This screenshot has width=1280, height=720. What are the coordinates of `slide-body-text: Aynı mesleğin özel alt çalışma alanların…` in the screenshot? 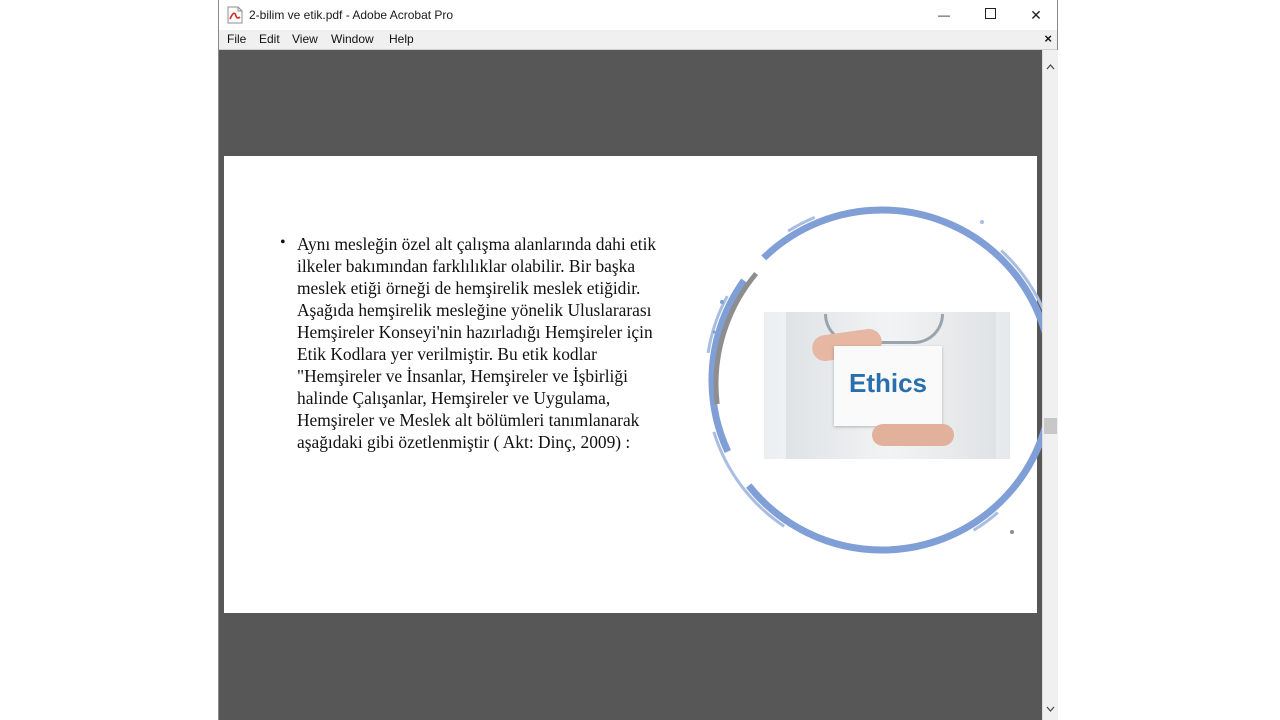 It's located at (477, 343).